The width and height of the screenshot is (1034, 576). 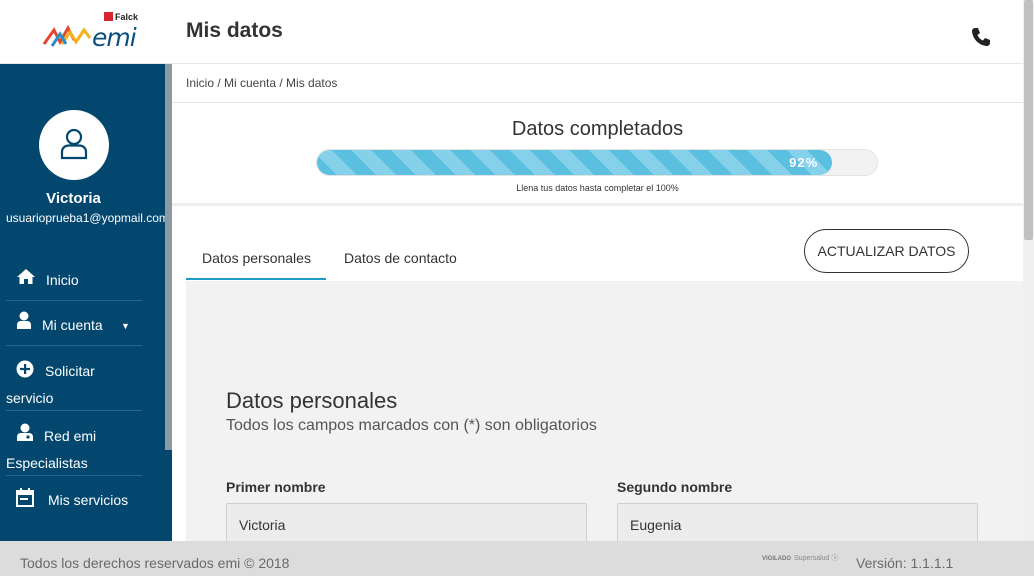 I want to click on breadcrumb-bar: Inicio / Mi cuenta / Mis datos, so click(x=597, y=83).